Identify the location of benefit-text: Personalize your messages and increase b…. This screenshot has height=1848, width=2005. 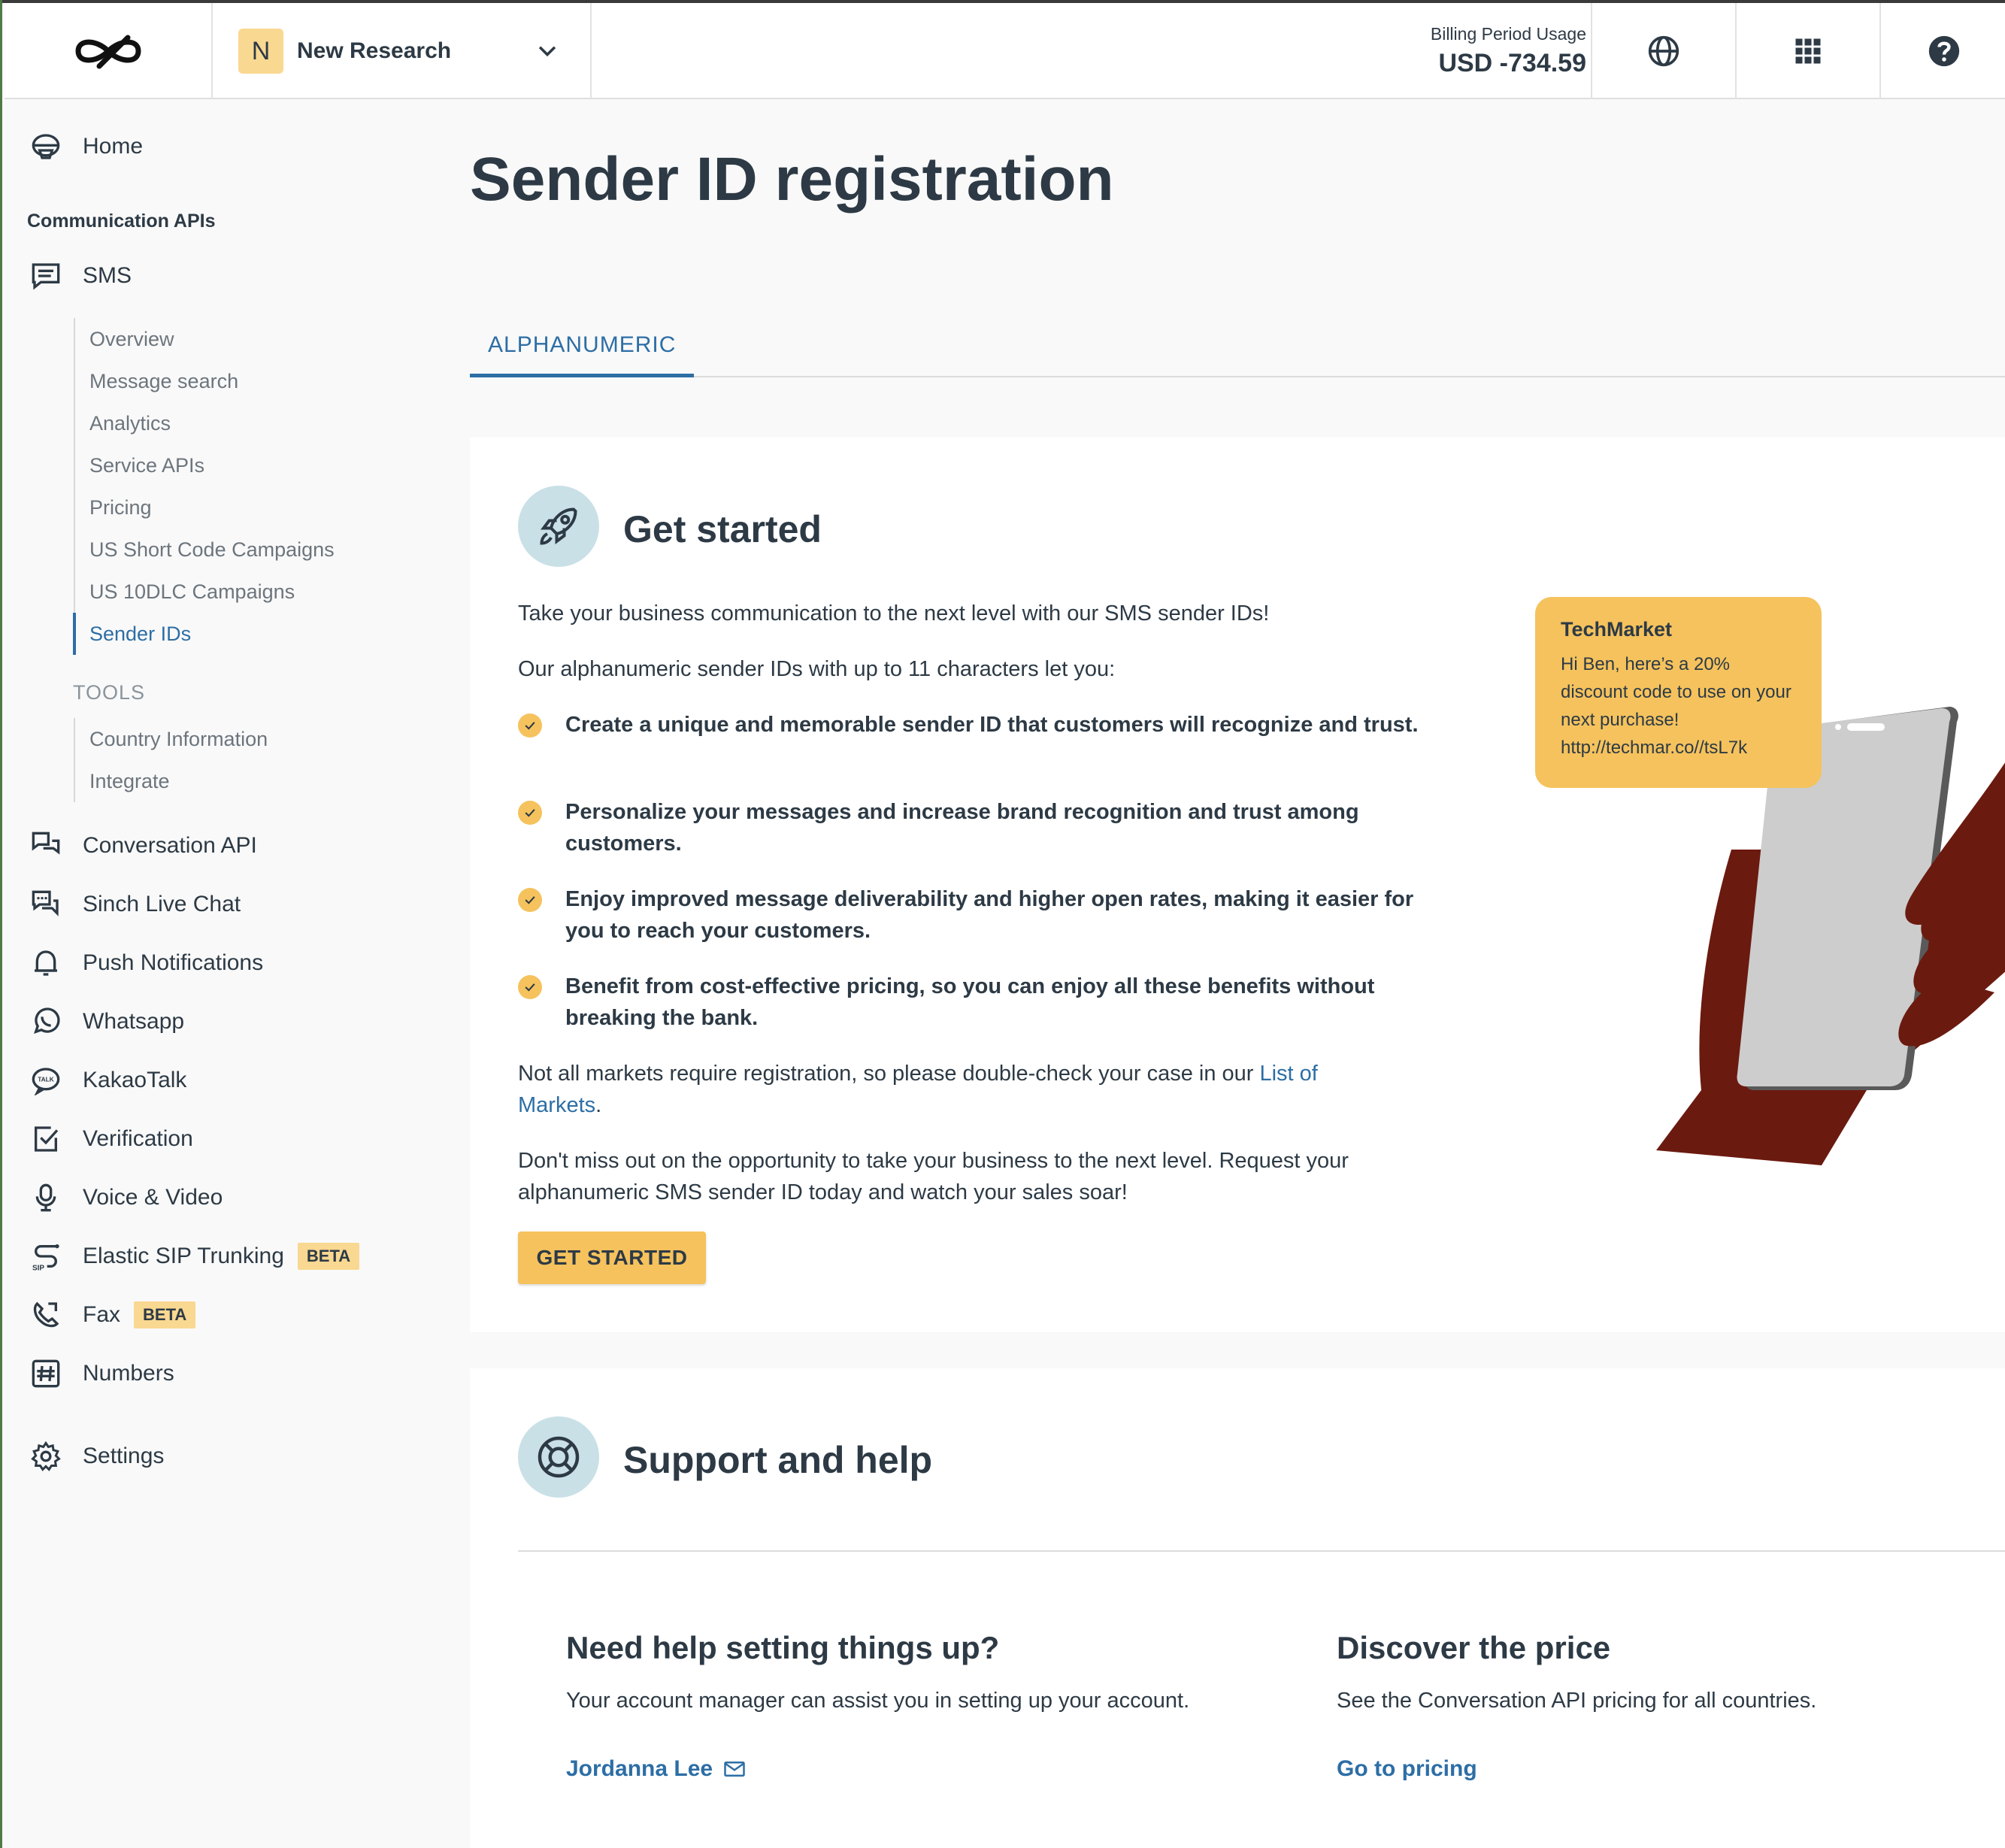
(962, 828).